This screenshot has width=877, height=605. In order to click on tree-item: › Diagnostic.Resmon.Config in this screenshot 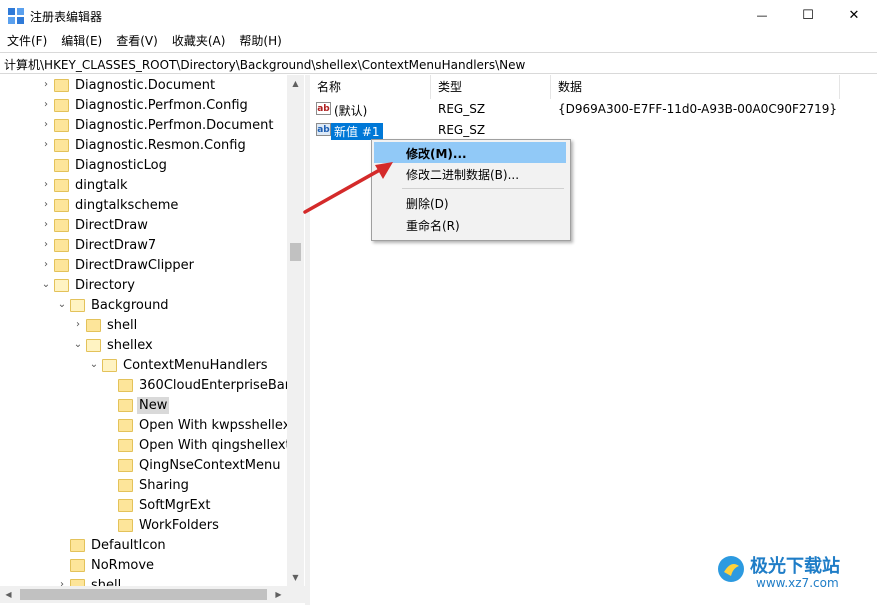, I will do `click(144, 145)`.